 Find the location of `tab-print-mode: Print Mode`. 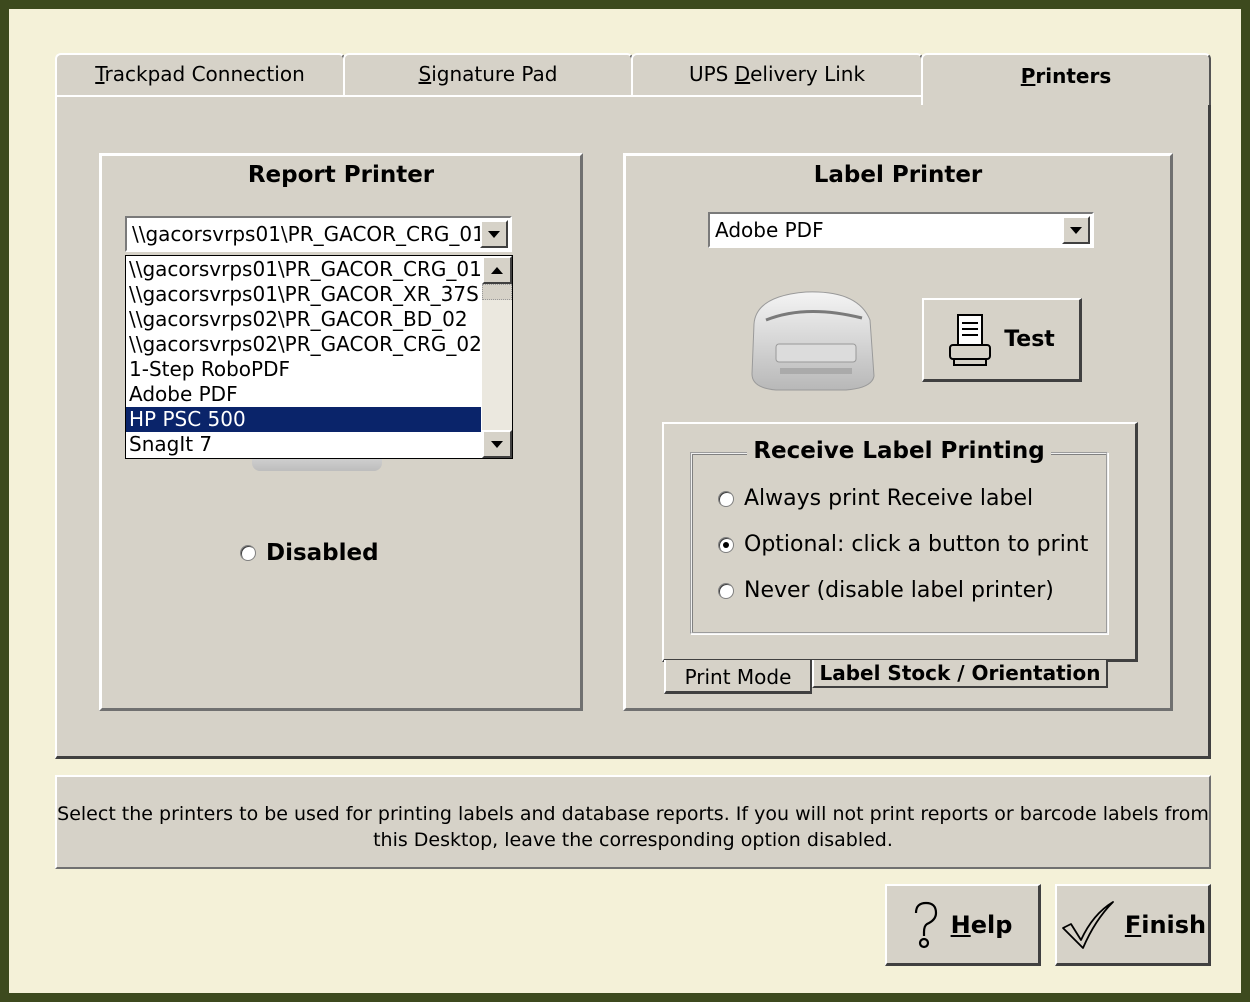

tab-print-mode: Print Mode is located at coordinates (738, 677).